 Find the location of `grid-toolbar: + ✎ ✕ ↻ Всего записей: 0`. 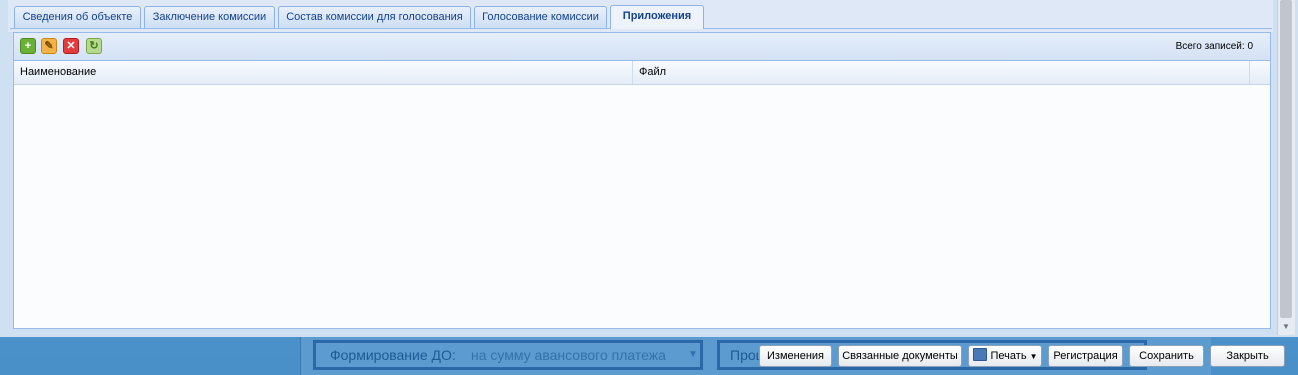

grid-toolbar: + ✎ ✕ ↻ Всего записей: 0 is located at coordinates (642, 47).